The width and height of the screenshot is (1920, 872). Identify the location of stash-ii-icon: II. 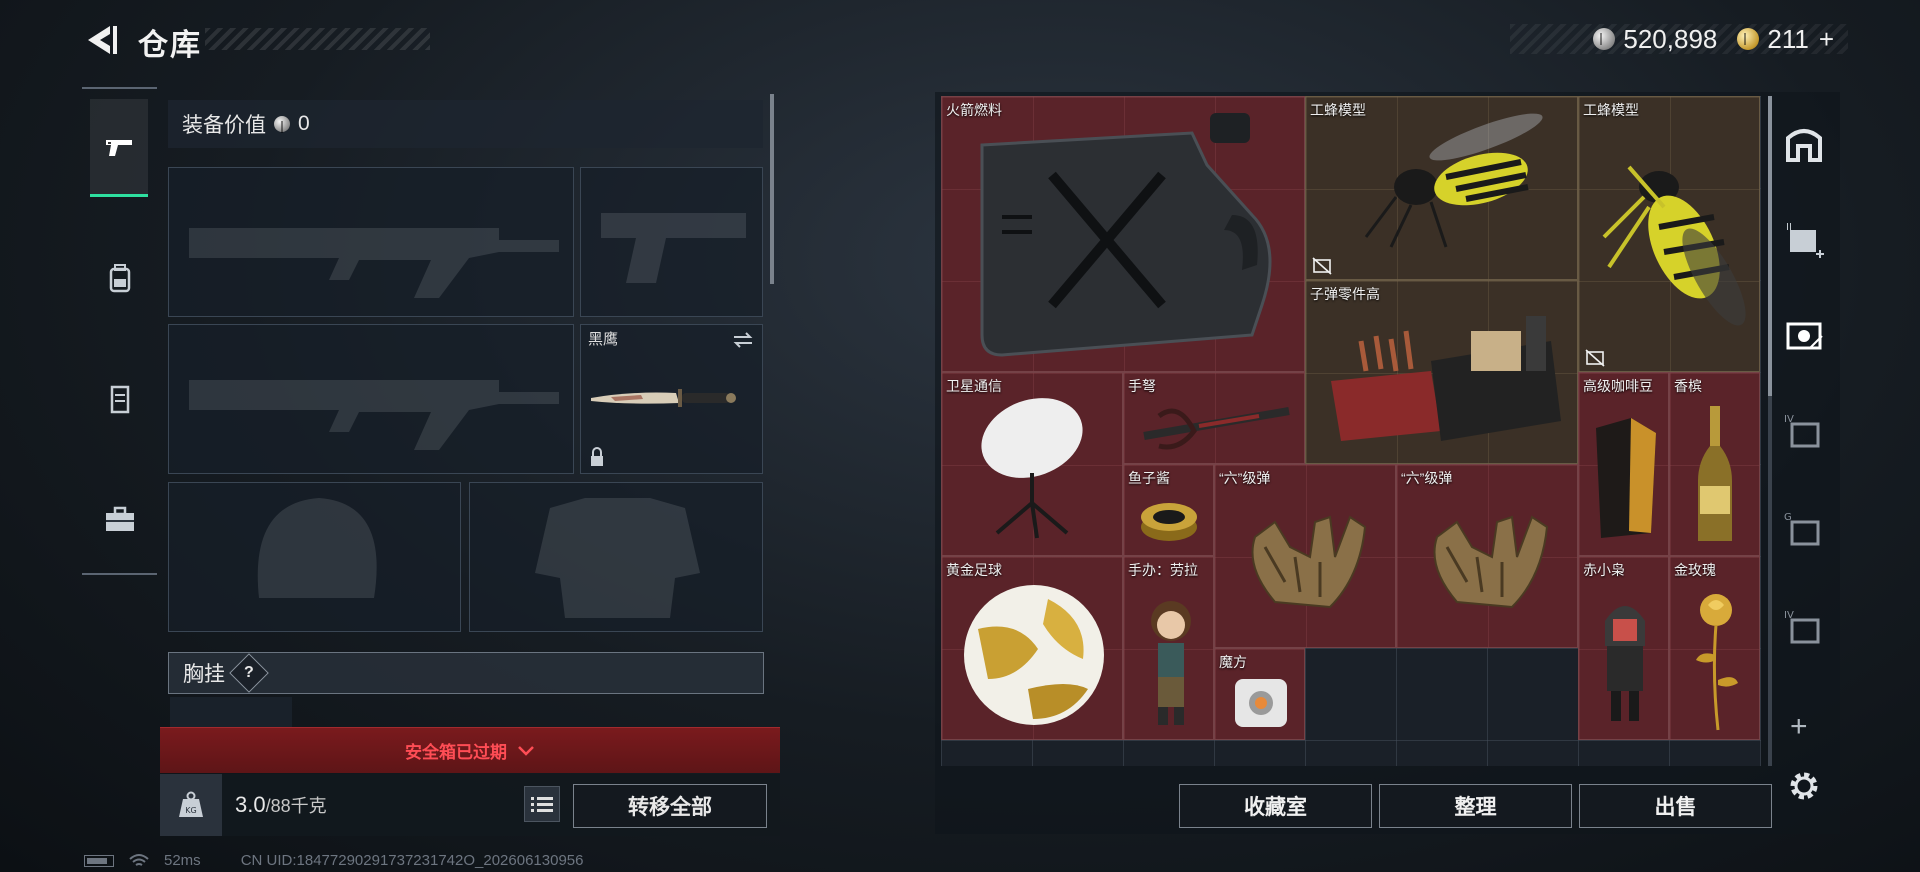
(1804, 240).